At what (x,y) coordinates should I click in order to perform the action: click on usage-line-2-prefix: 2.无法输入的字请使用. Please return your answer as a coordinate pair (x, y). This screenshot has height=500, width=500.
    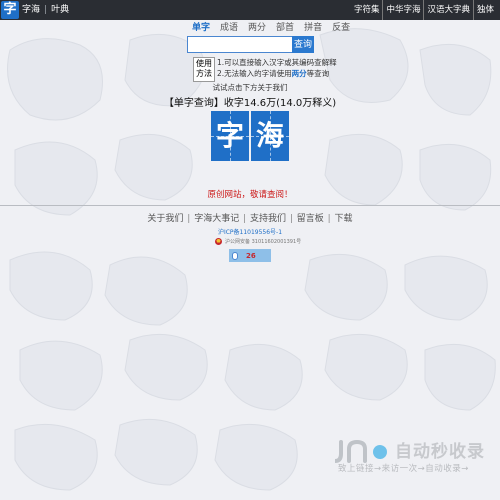
    Looking at the image, I should click on (254, 73).